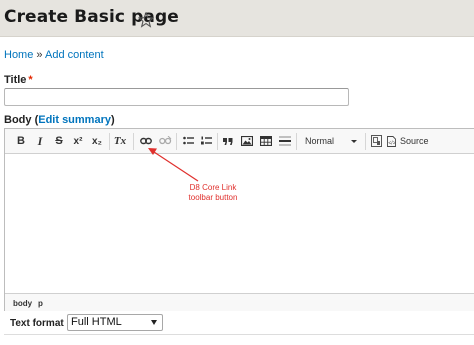 The height and width of the screenshot is (345, 474). I want to click on italic-icon: I, so click(40, 140).